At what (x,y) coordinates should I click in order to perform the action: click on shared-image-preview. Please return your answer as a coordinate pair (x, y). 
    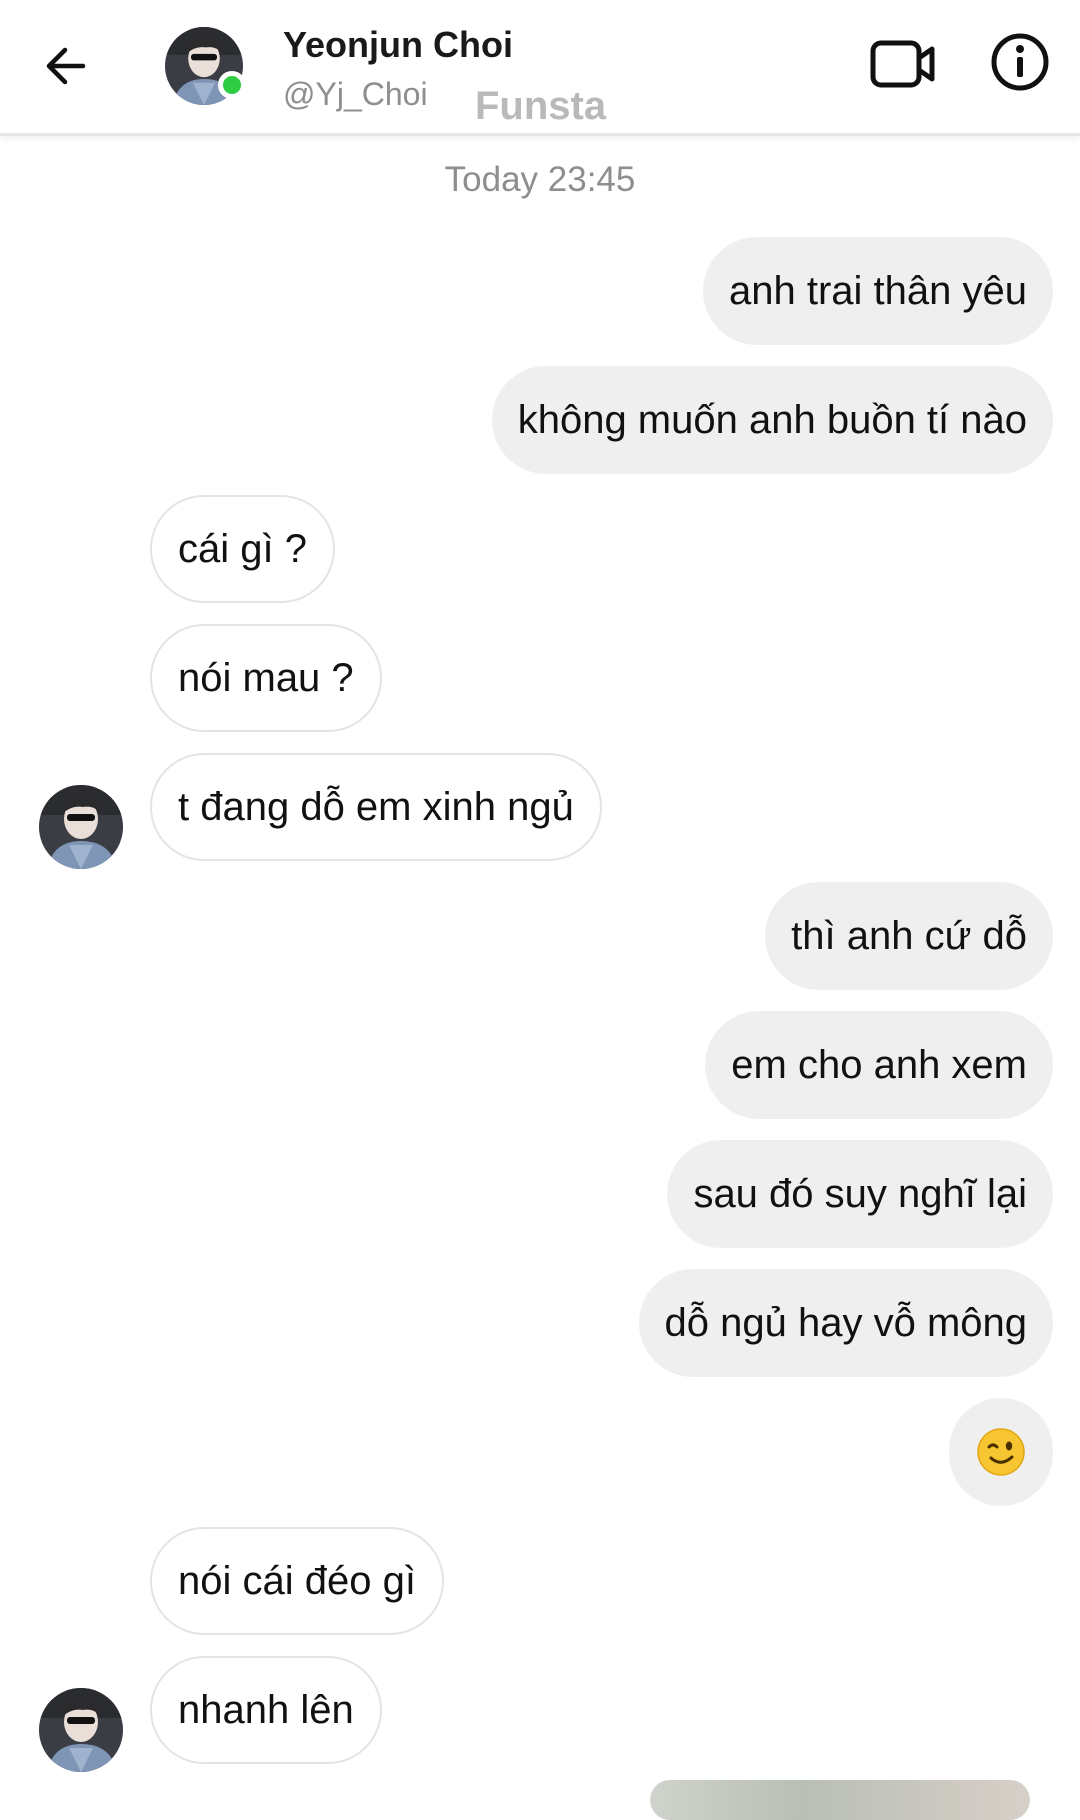
    Looking at the image, I should click on (840, 1800).